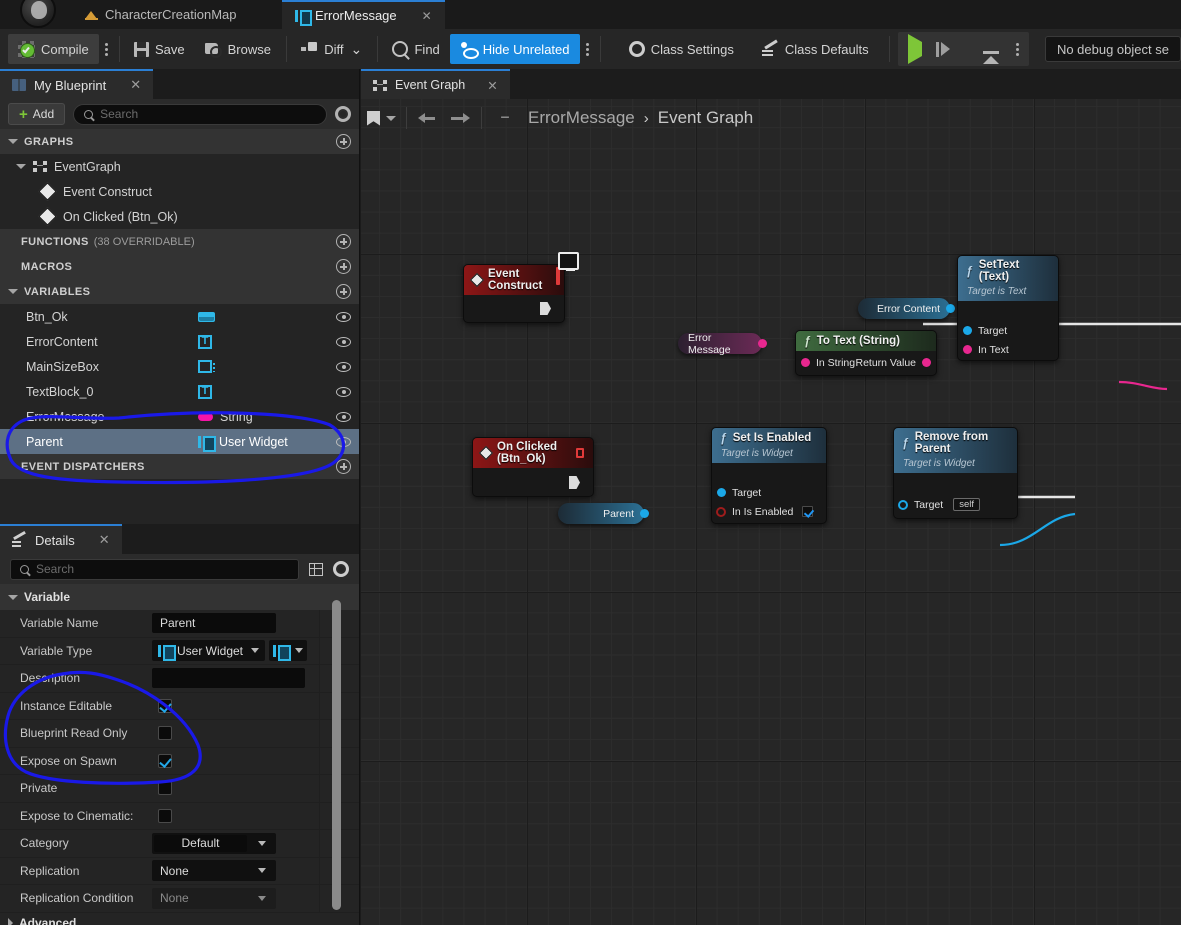 The image size is (1181, 925). Describe the element at coordinates (373, 118) in the screenshot. I see `bookmark-icon` at that location.